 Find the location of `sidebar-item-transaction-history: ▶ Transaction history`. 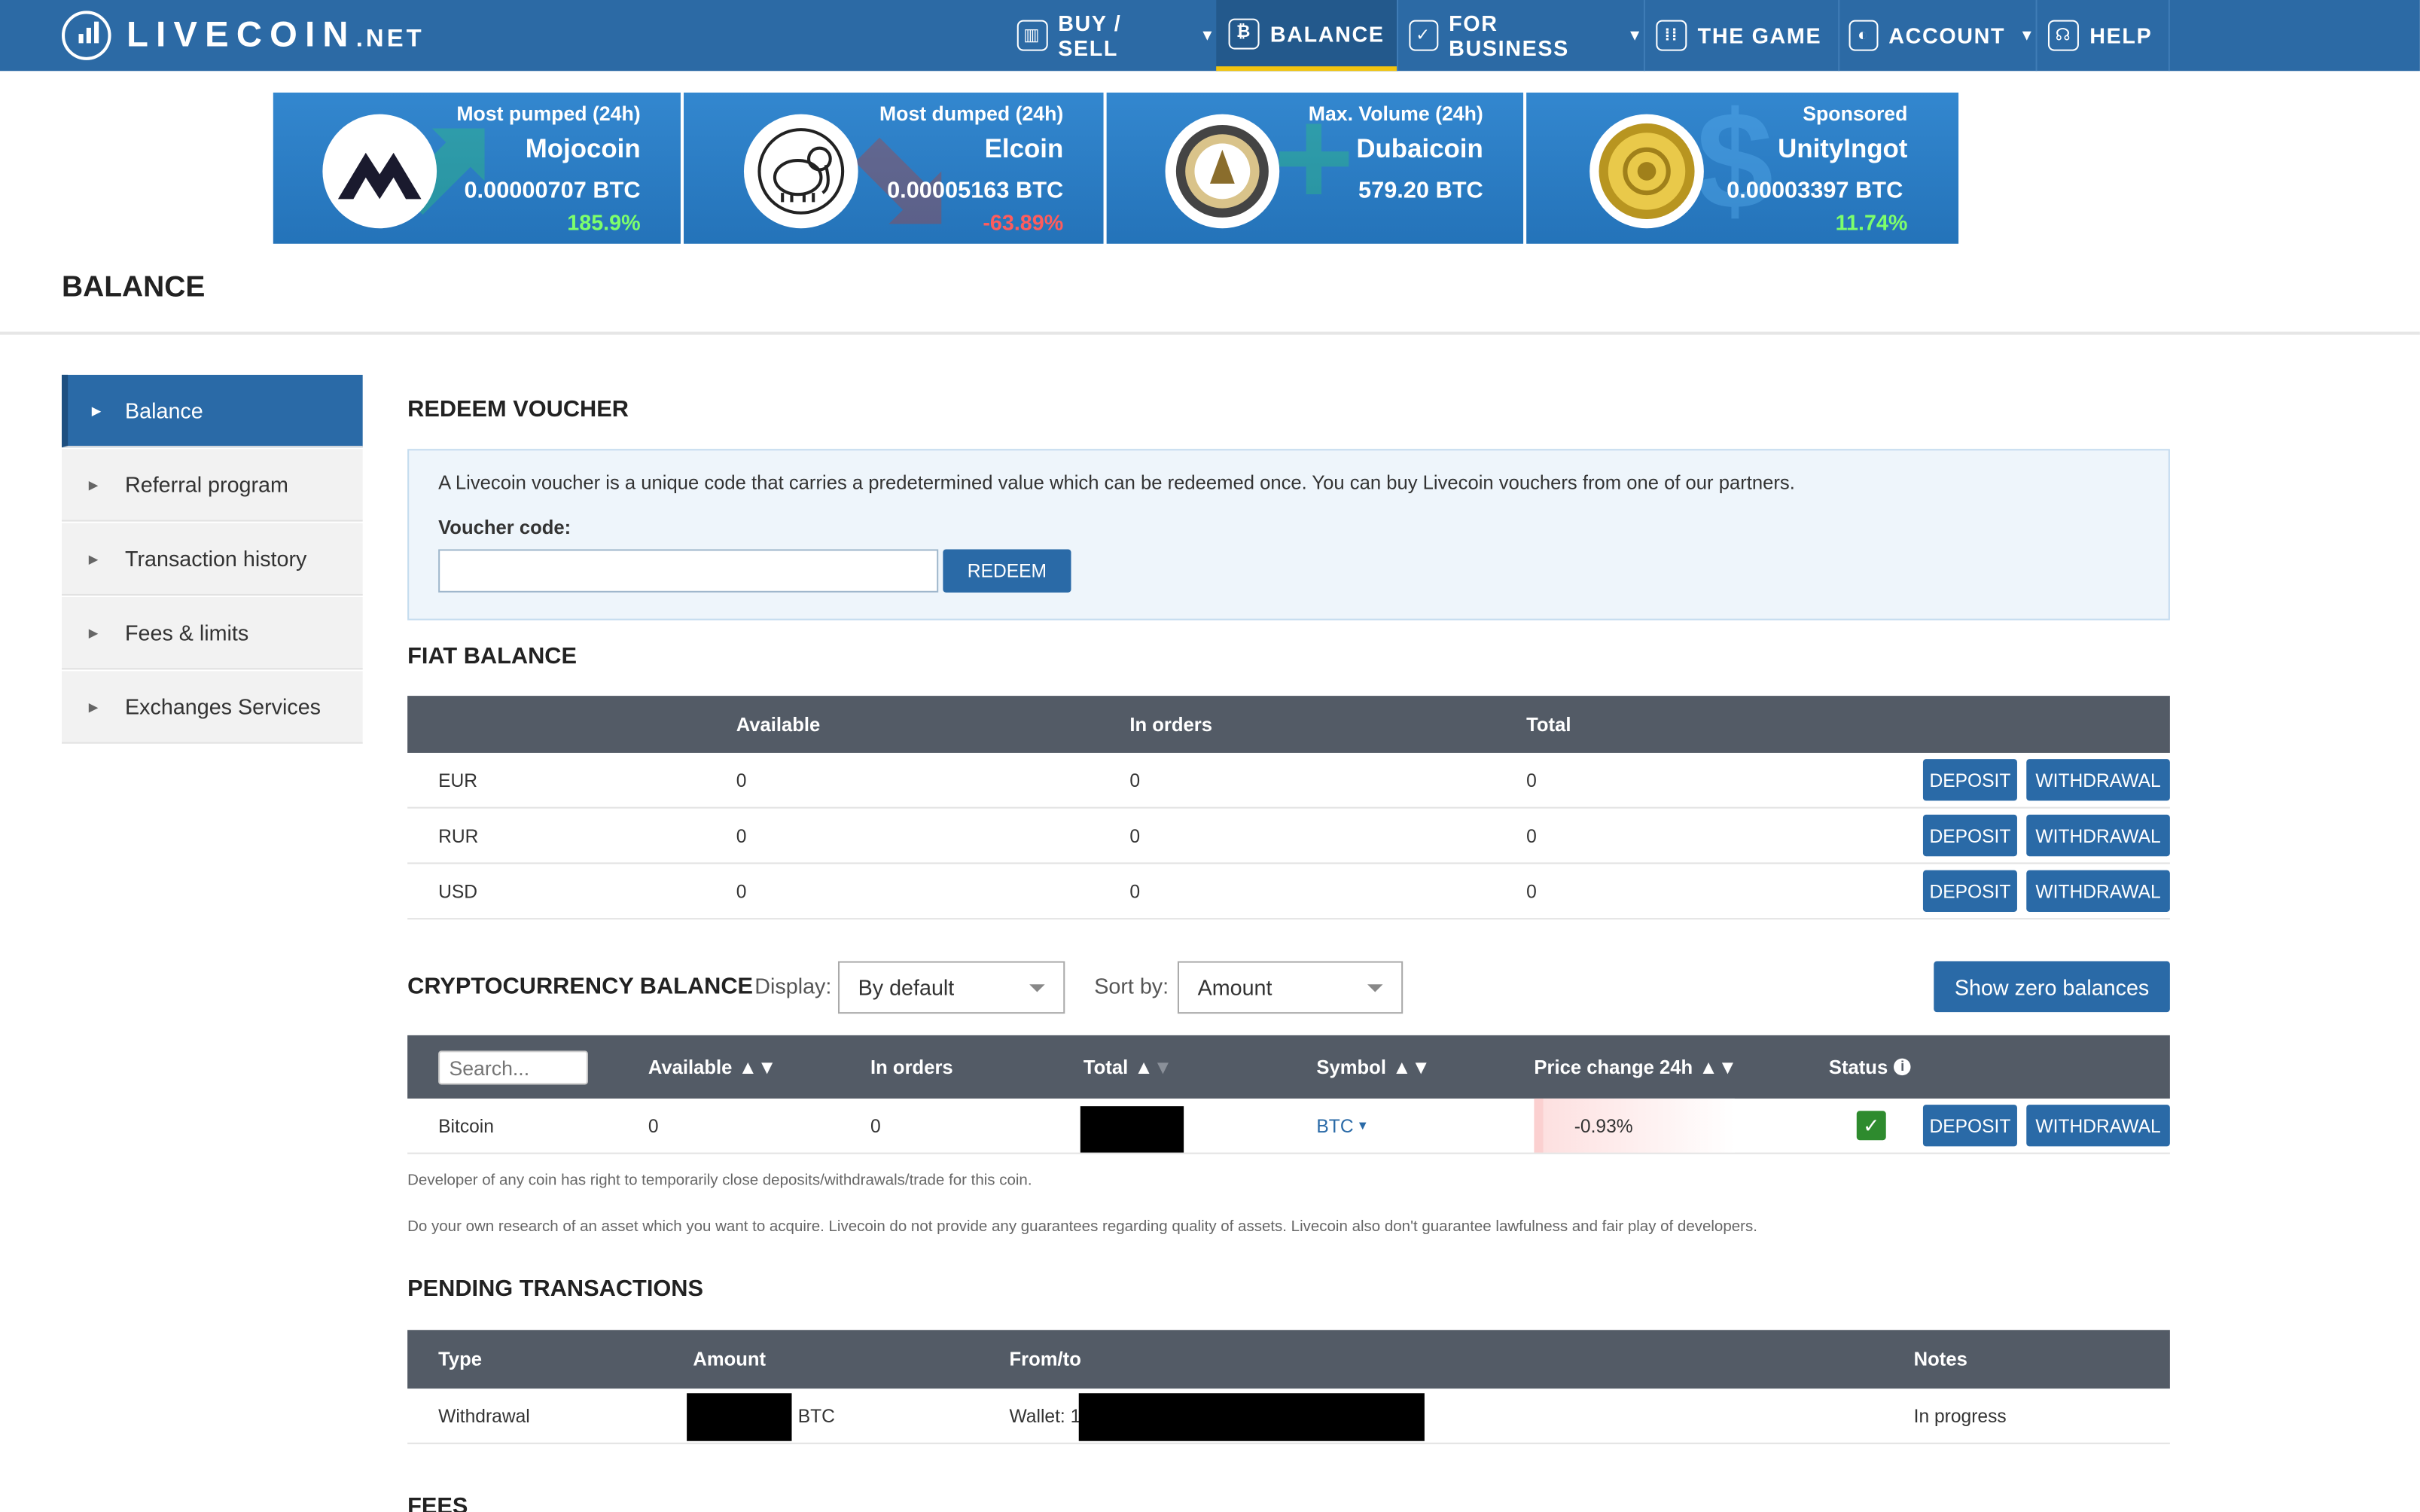

sidebar-item-transaction-history: ▶ Transaction history is located at coordinates (212, 560).